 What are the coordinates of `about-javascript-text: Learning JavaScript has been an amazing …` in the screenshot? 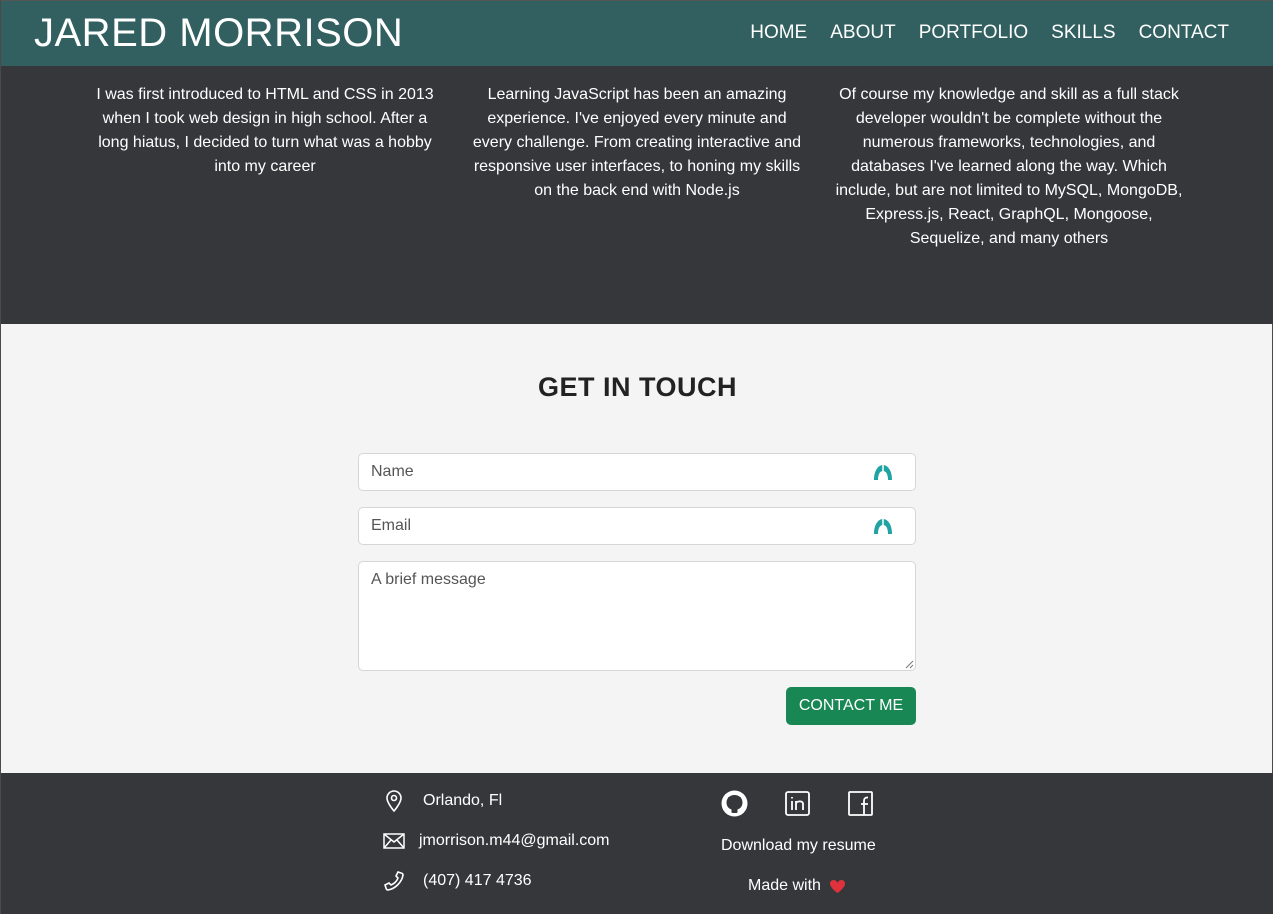 It's located at (637, 142).